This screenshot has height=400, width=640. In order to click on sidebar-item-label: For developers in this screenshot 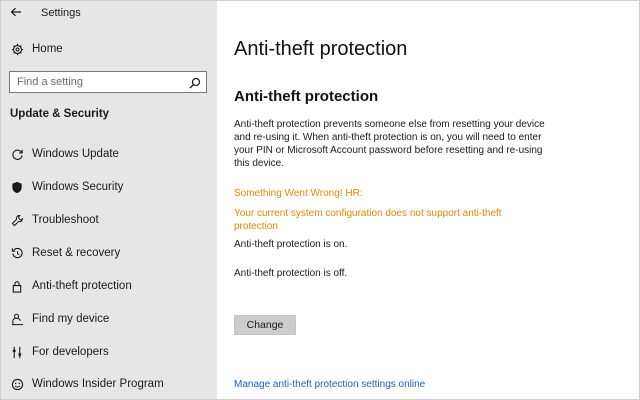, I will do `click(70, 352)`.